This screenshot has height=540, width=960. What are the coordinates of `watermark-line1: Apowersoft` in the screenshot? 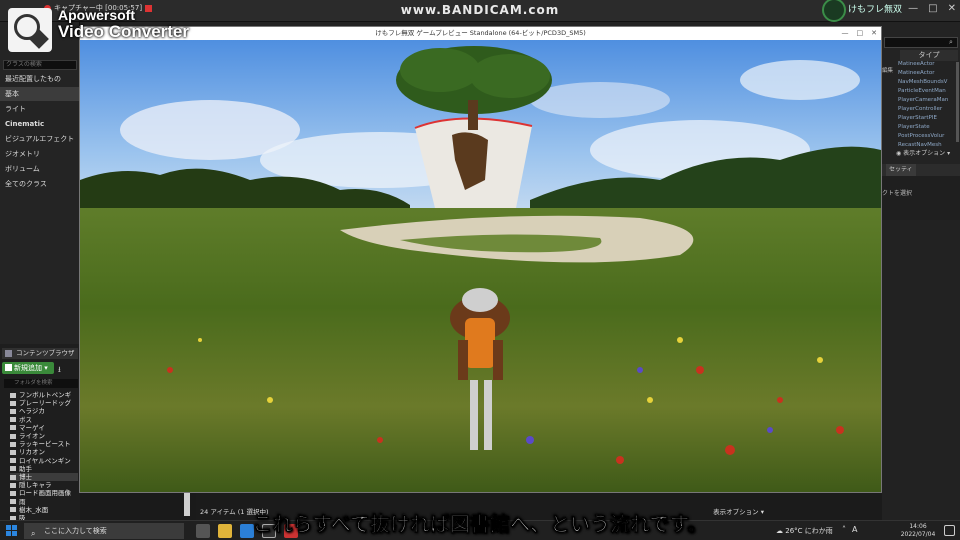 It's located at (96, 15).